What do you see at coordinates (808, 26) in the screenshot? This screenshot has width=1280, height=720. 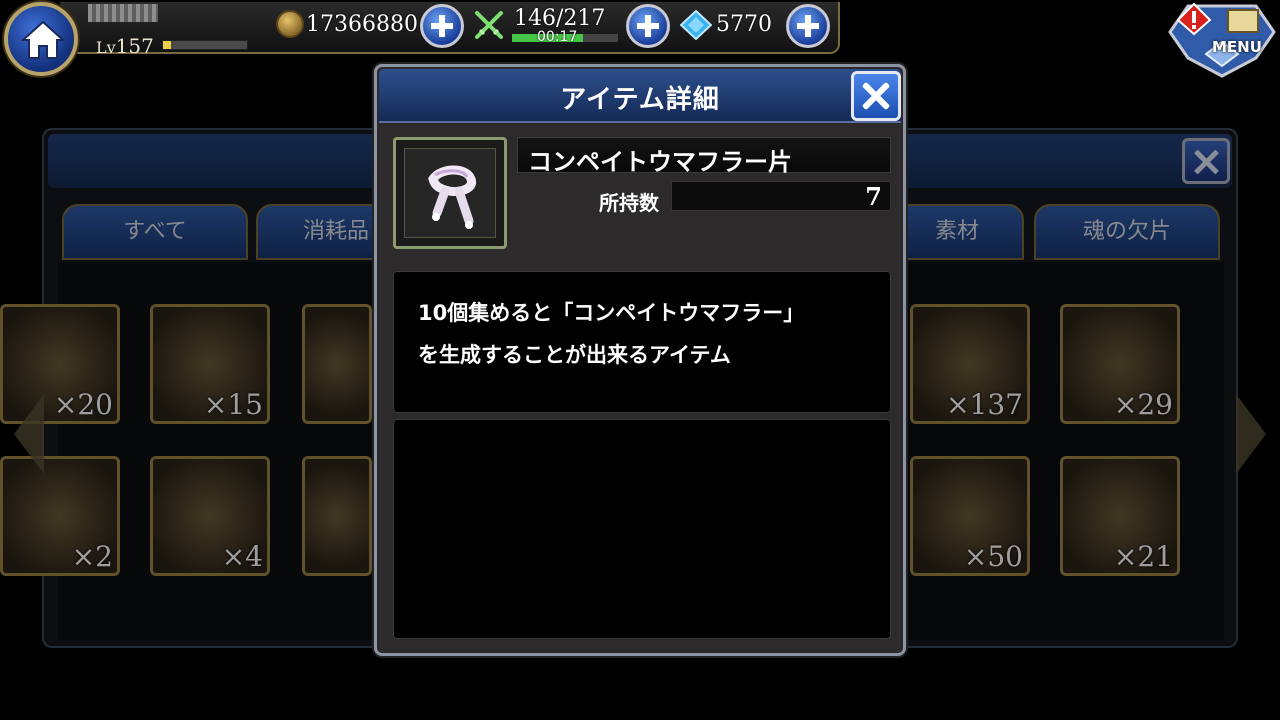 I see `add-gems-button` at bounding box center [808, 26].